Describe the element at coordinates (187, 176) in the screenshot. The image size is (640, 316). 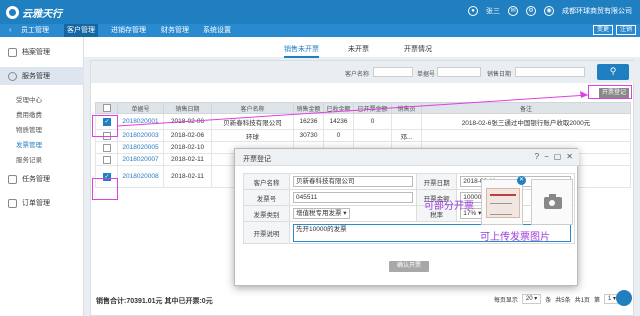
I see `row-date: 2018-02-11` at that location.